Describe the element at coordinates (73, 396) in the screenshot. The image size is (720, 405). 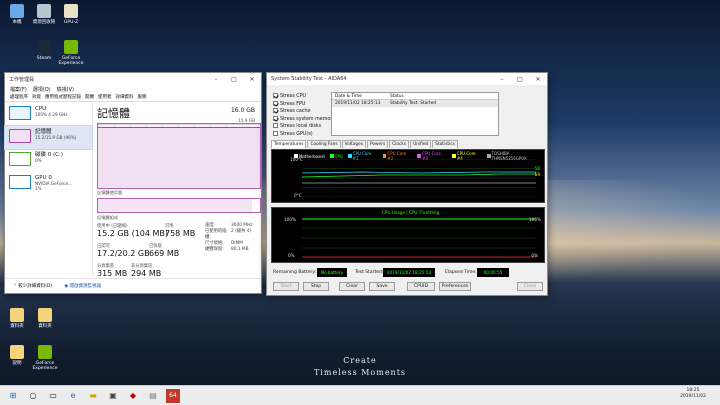
I see `edge-icon: e` at that location.